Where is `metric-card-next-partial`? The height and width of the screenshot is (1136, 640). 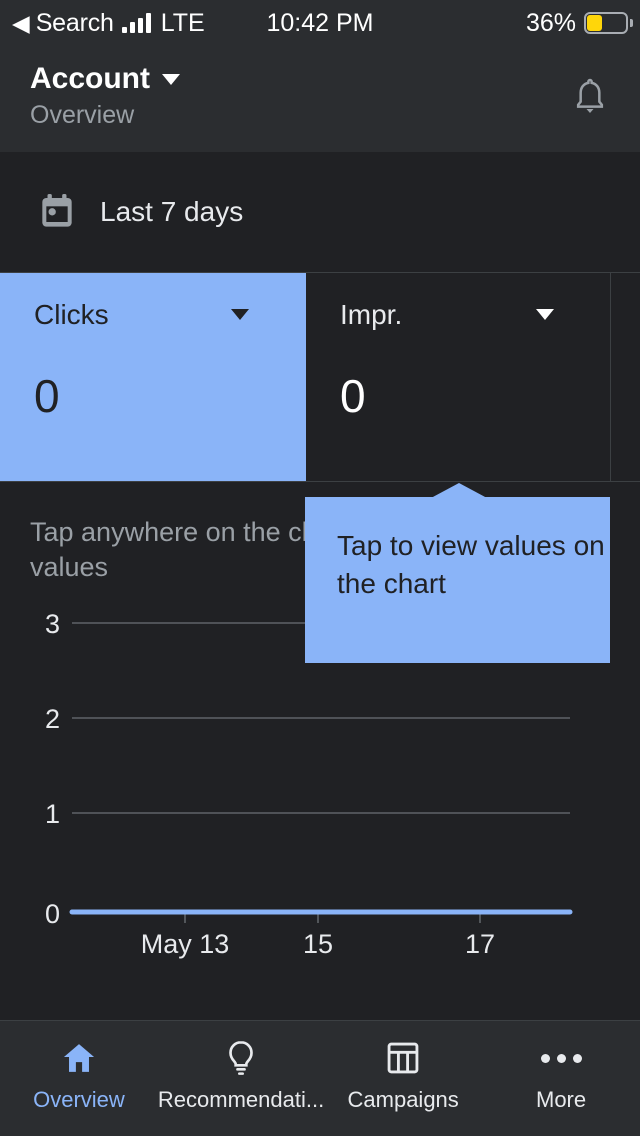
metric-card-next-partial is located at coordinates (625, 377).